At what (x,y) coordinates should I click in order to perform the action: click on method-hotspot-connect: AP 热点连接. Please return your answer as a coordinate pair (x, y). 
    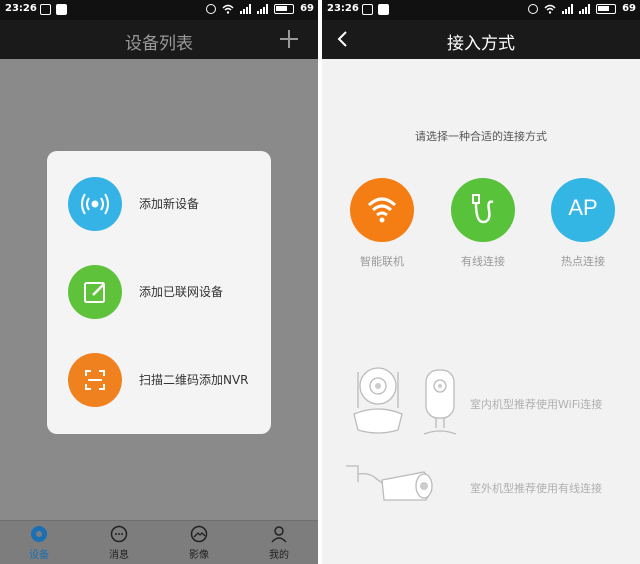
    Looking at the image, I should click on (583, 223).